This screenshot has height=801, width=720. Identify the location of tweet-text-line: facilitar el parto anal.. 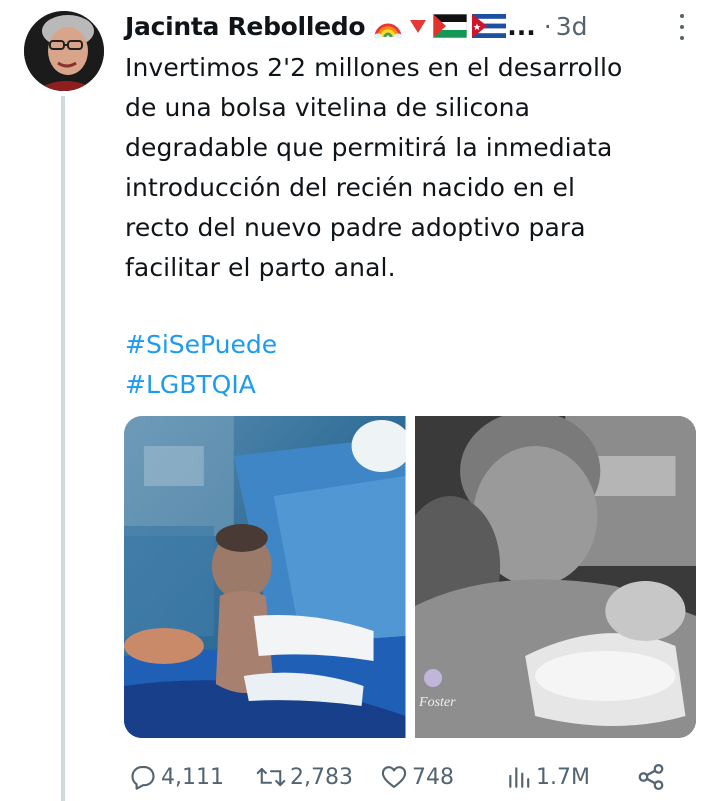
(260, 267).